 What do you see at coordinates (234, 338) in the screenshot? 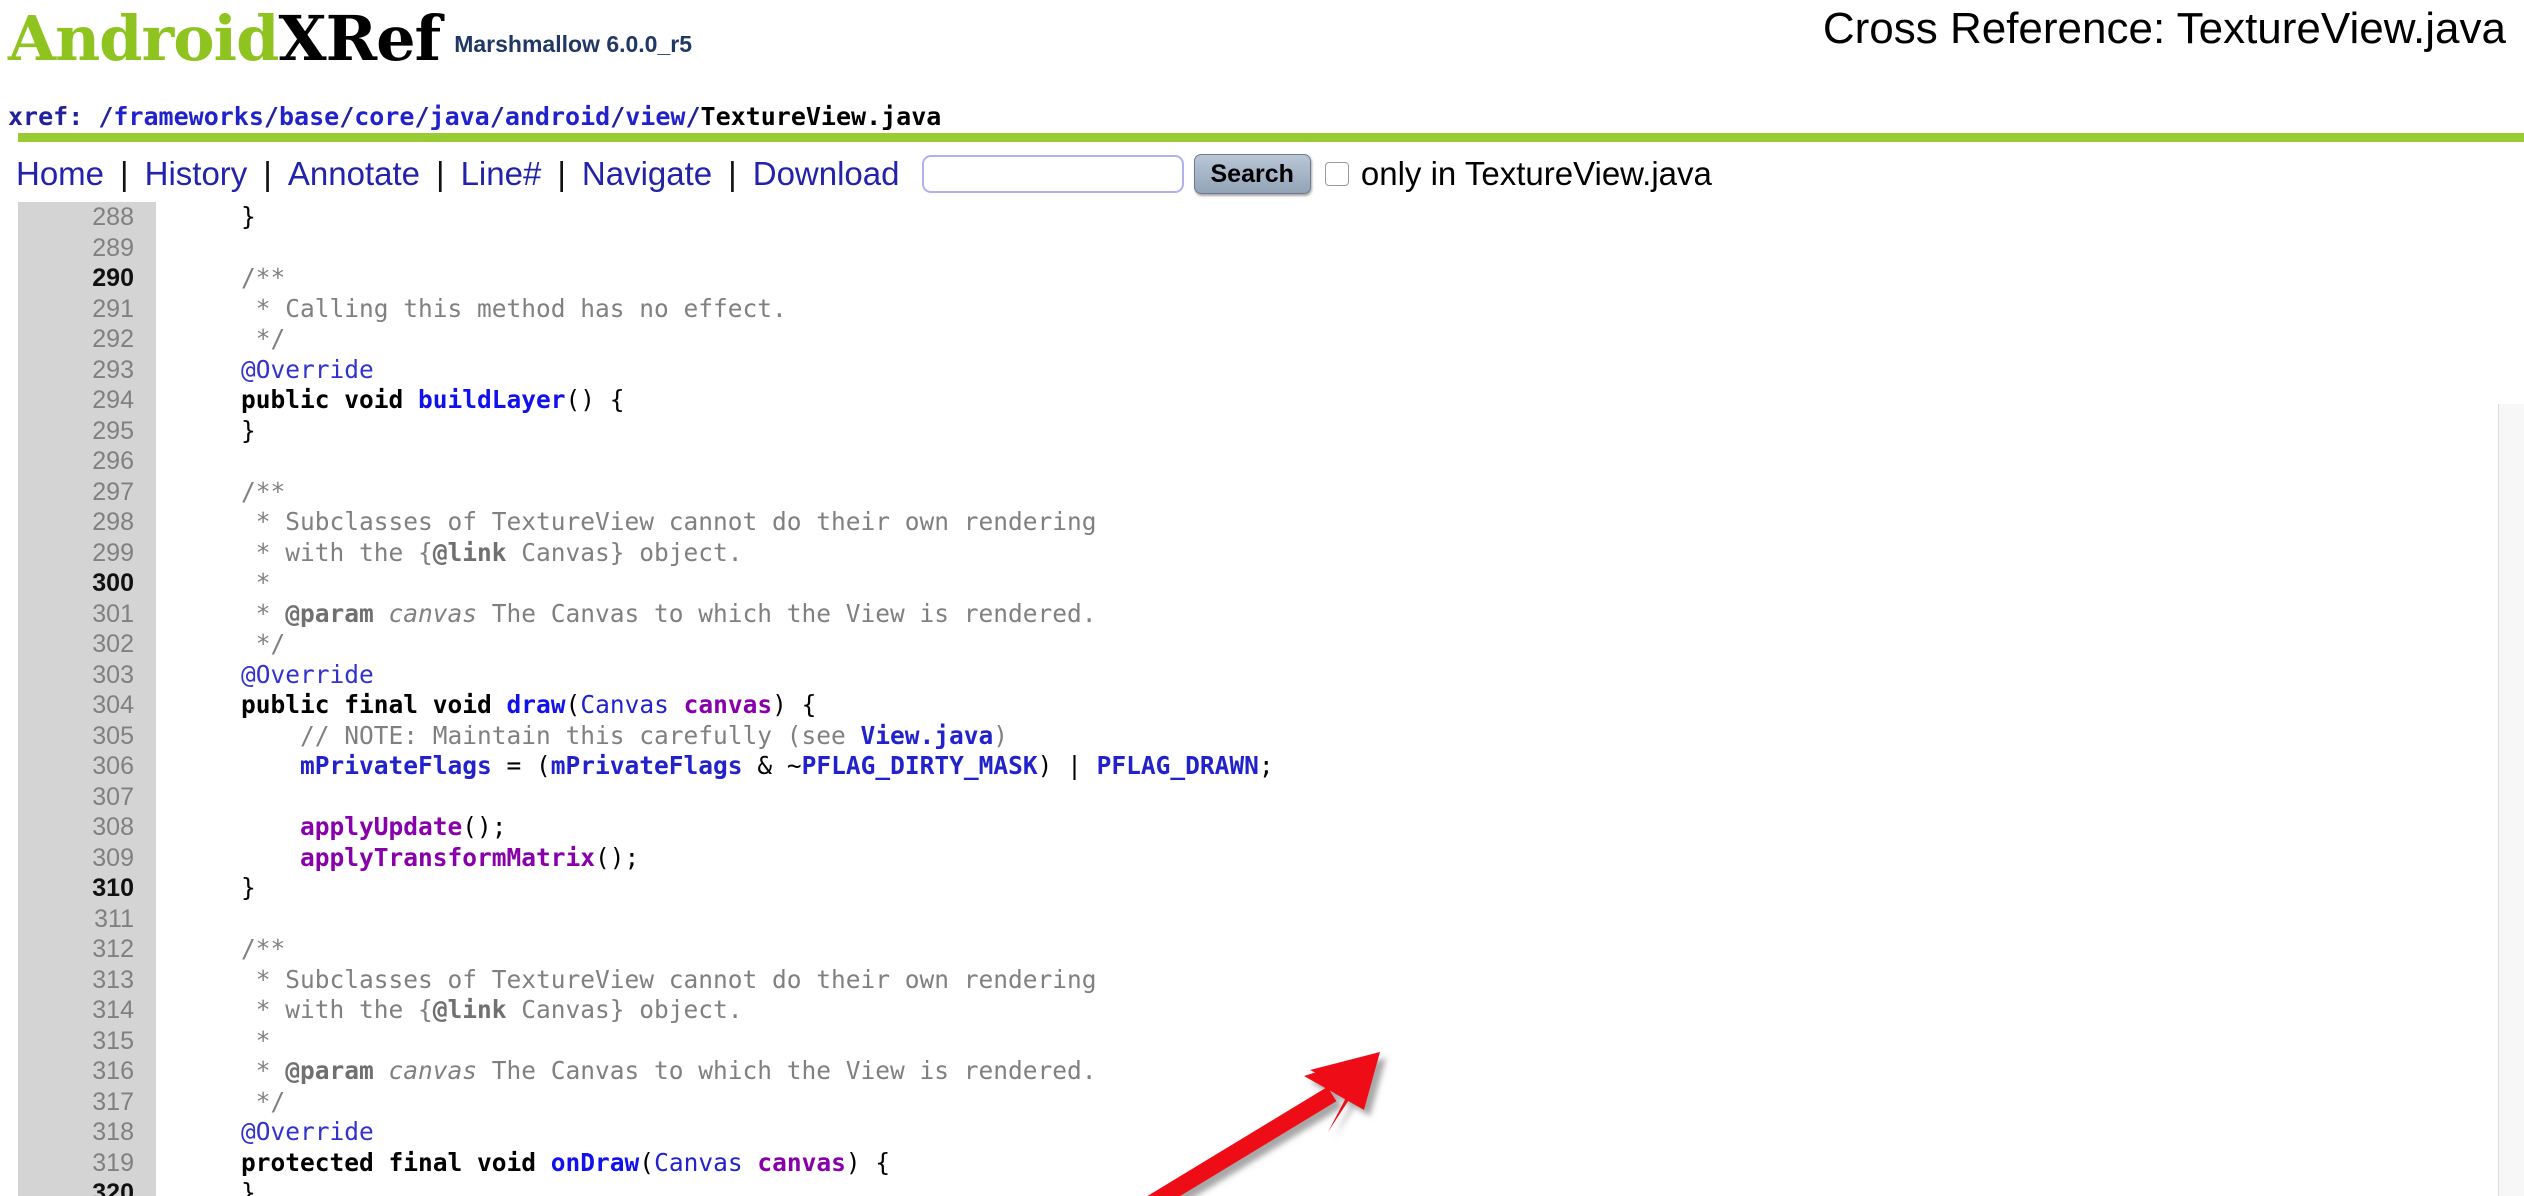
I see `code-token: */` at bounding box center [234, 338].